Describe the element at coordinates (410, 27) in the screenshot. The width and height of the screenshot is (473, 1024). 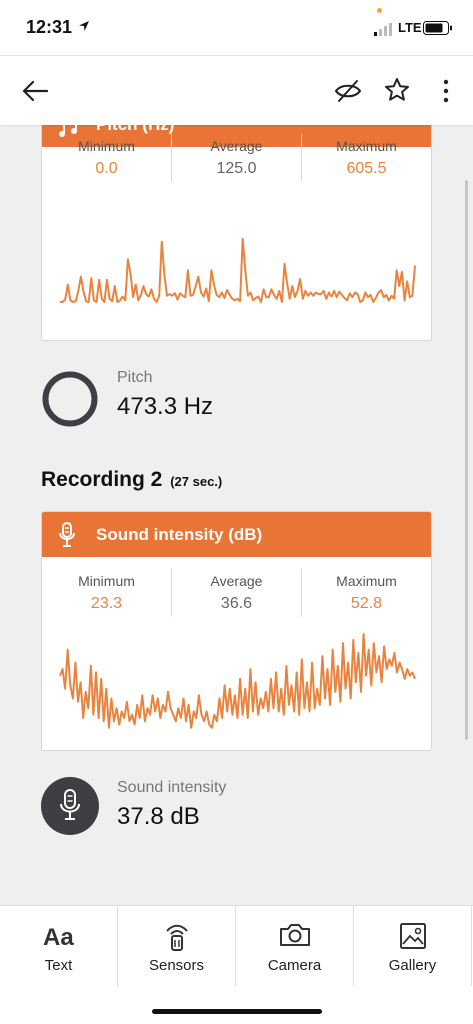
I see `network-type: LTE` at that location.